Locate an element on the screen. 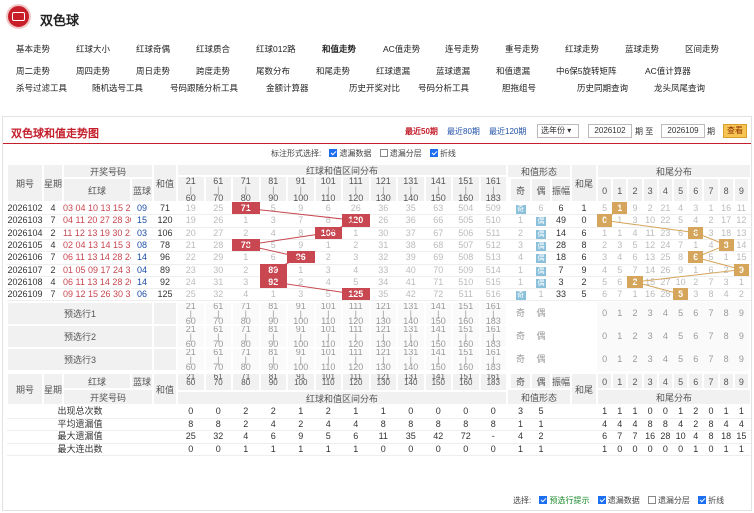 Image resolution: width=754 pixels, height=513 pixels. nav-link: 周日走势 is located at coordinates (153, 71).